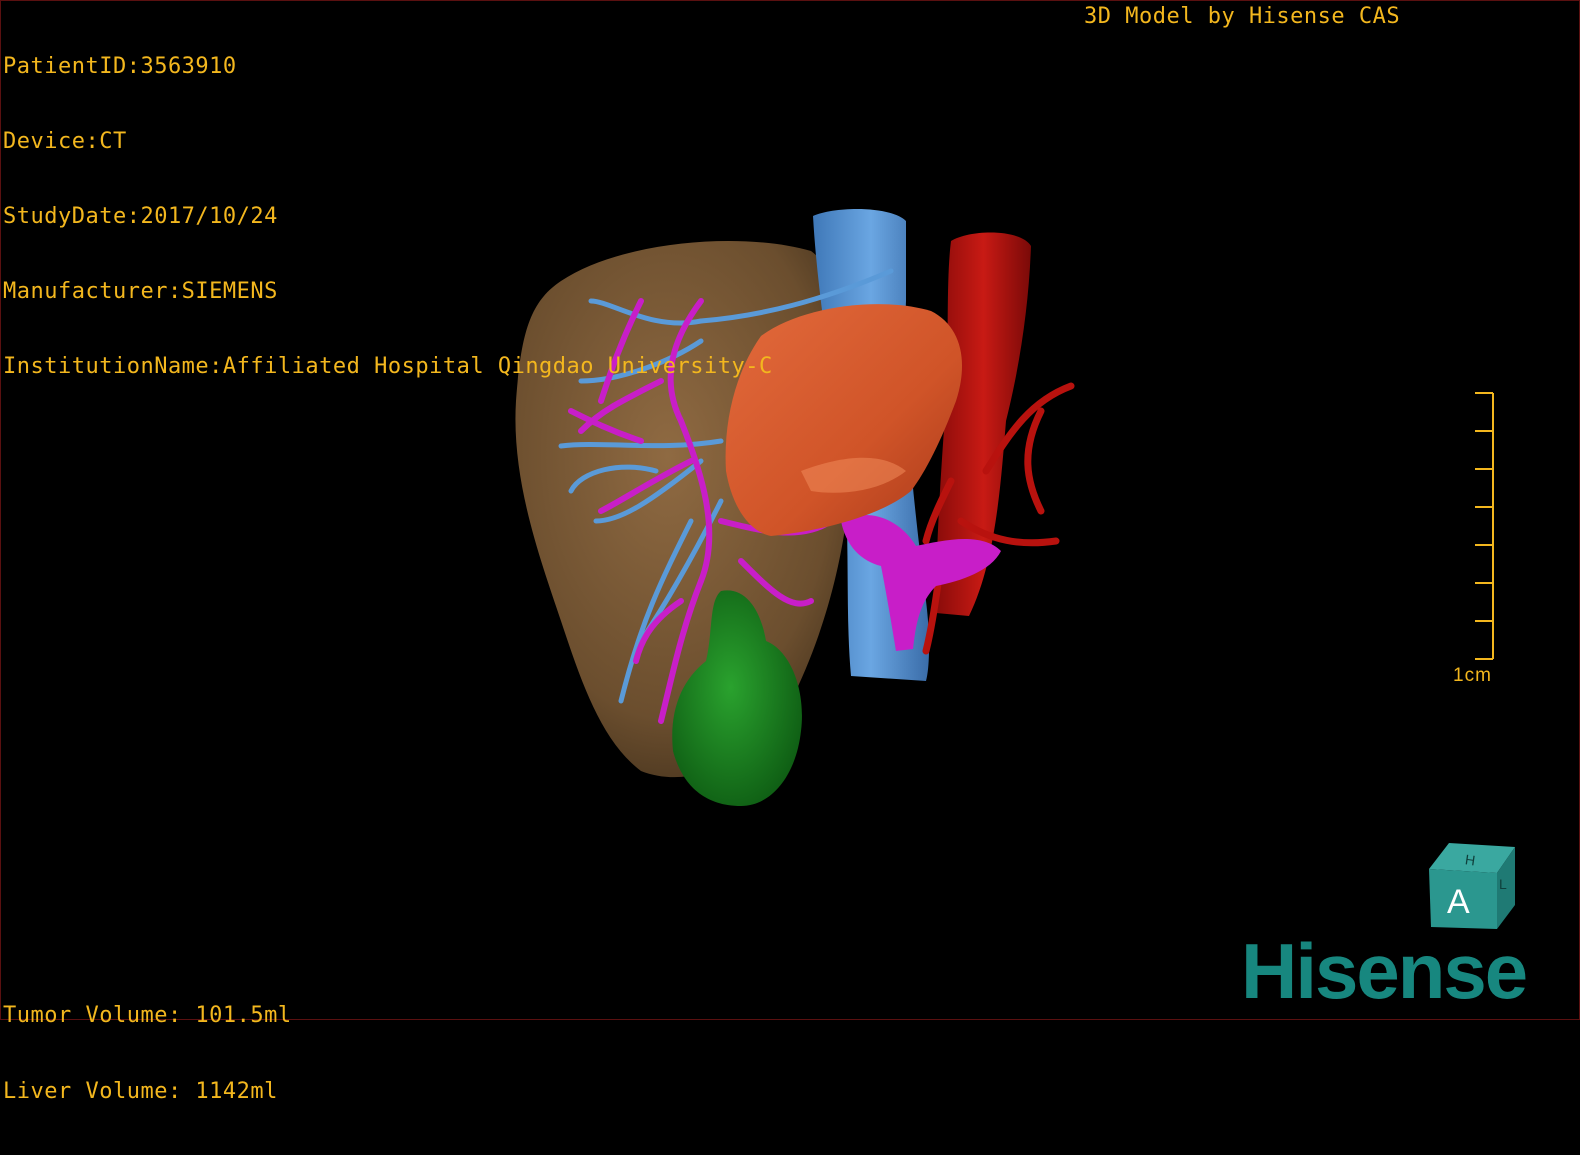 The height and width of the screenshot is (1155, 1580). Describe the element at coordinates (1503, 884) in the screenshot. I see `cube-face-side: L` at that location.